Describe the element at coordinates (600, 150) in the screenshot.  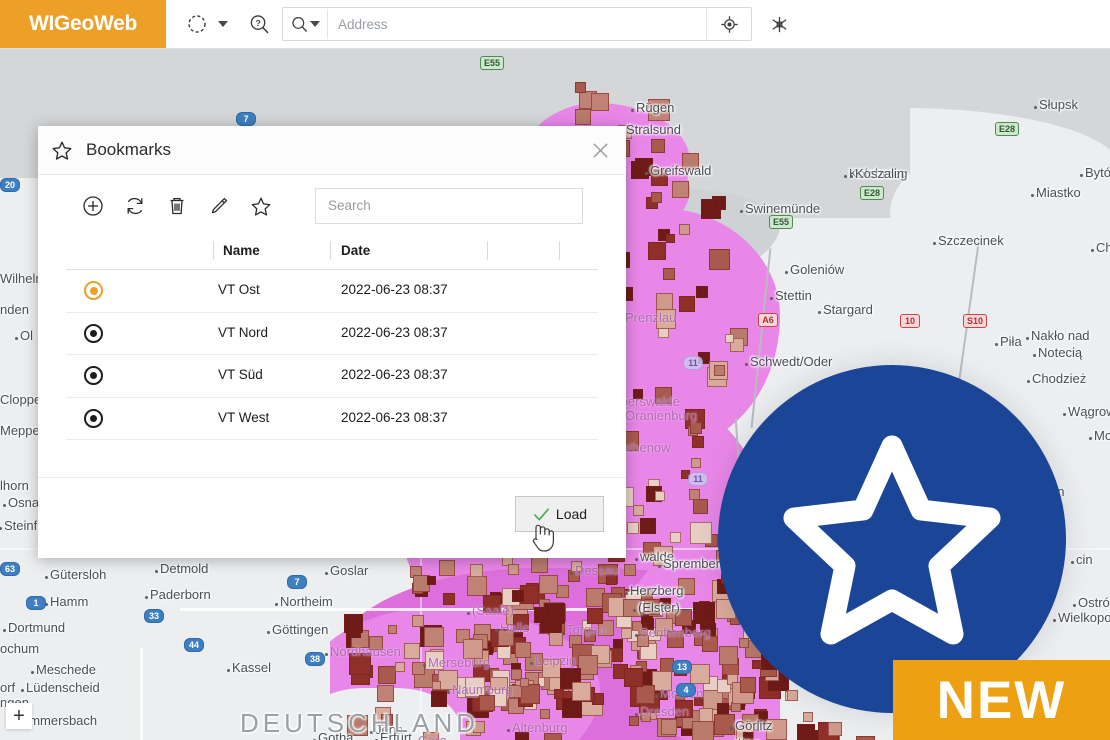
I see `dialog-close-button` at that location.